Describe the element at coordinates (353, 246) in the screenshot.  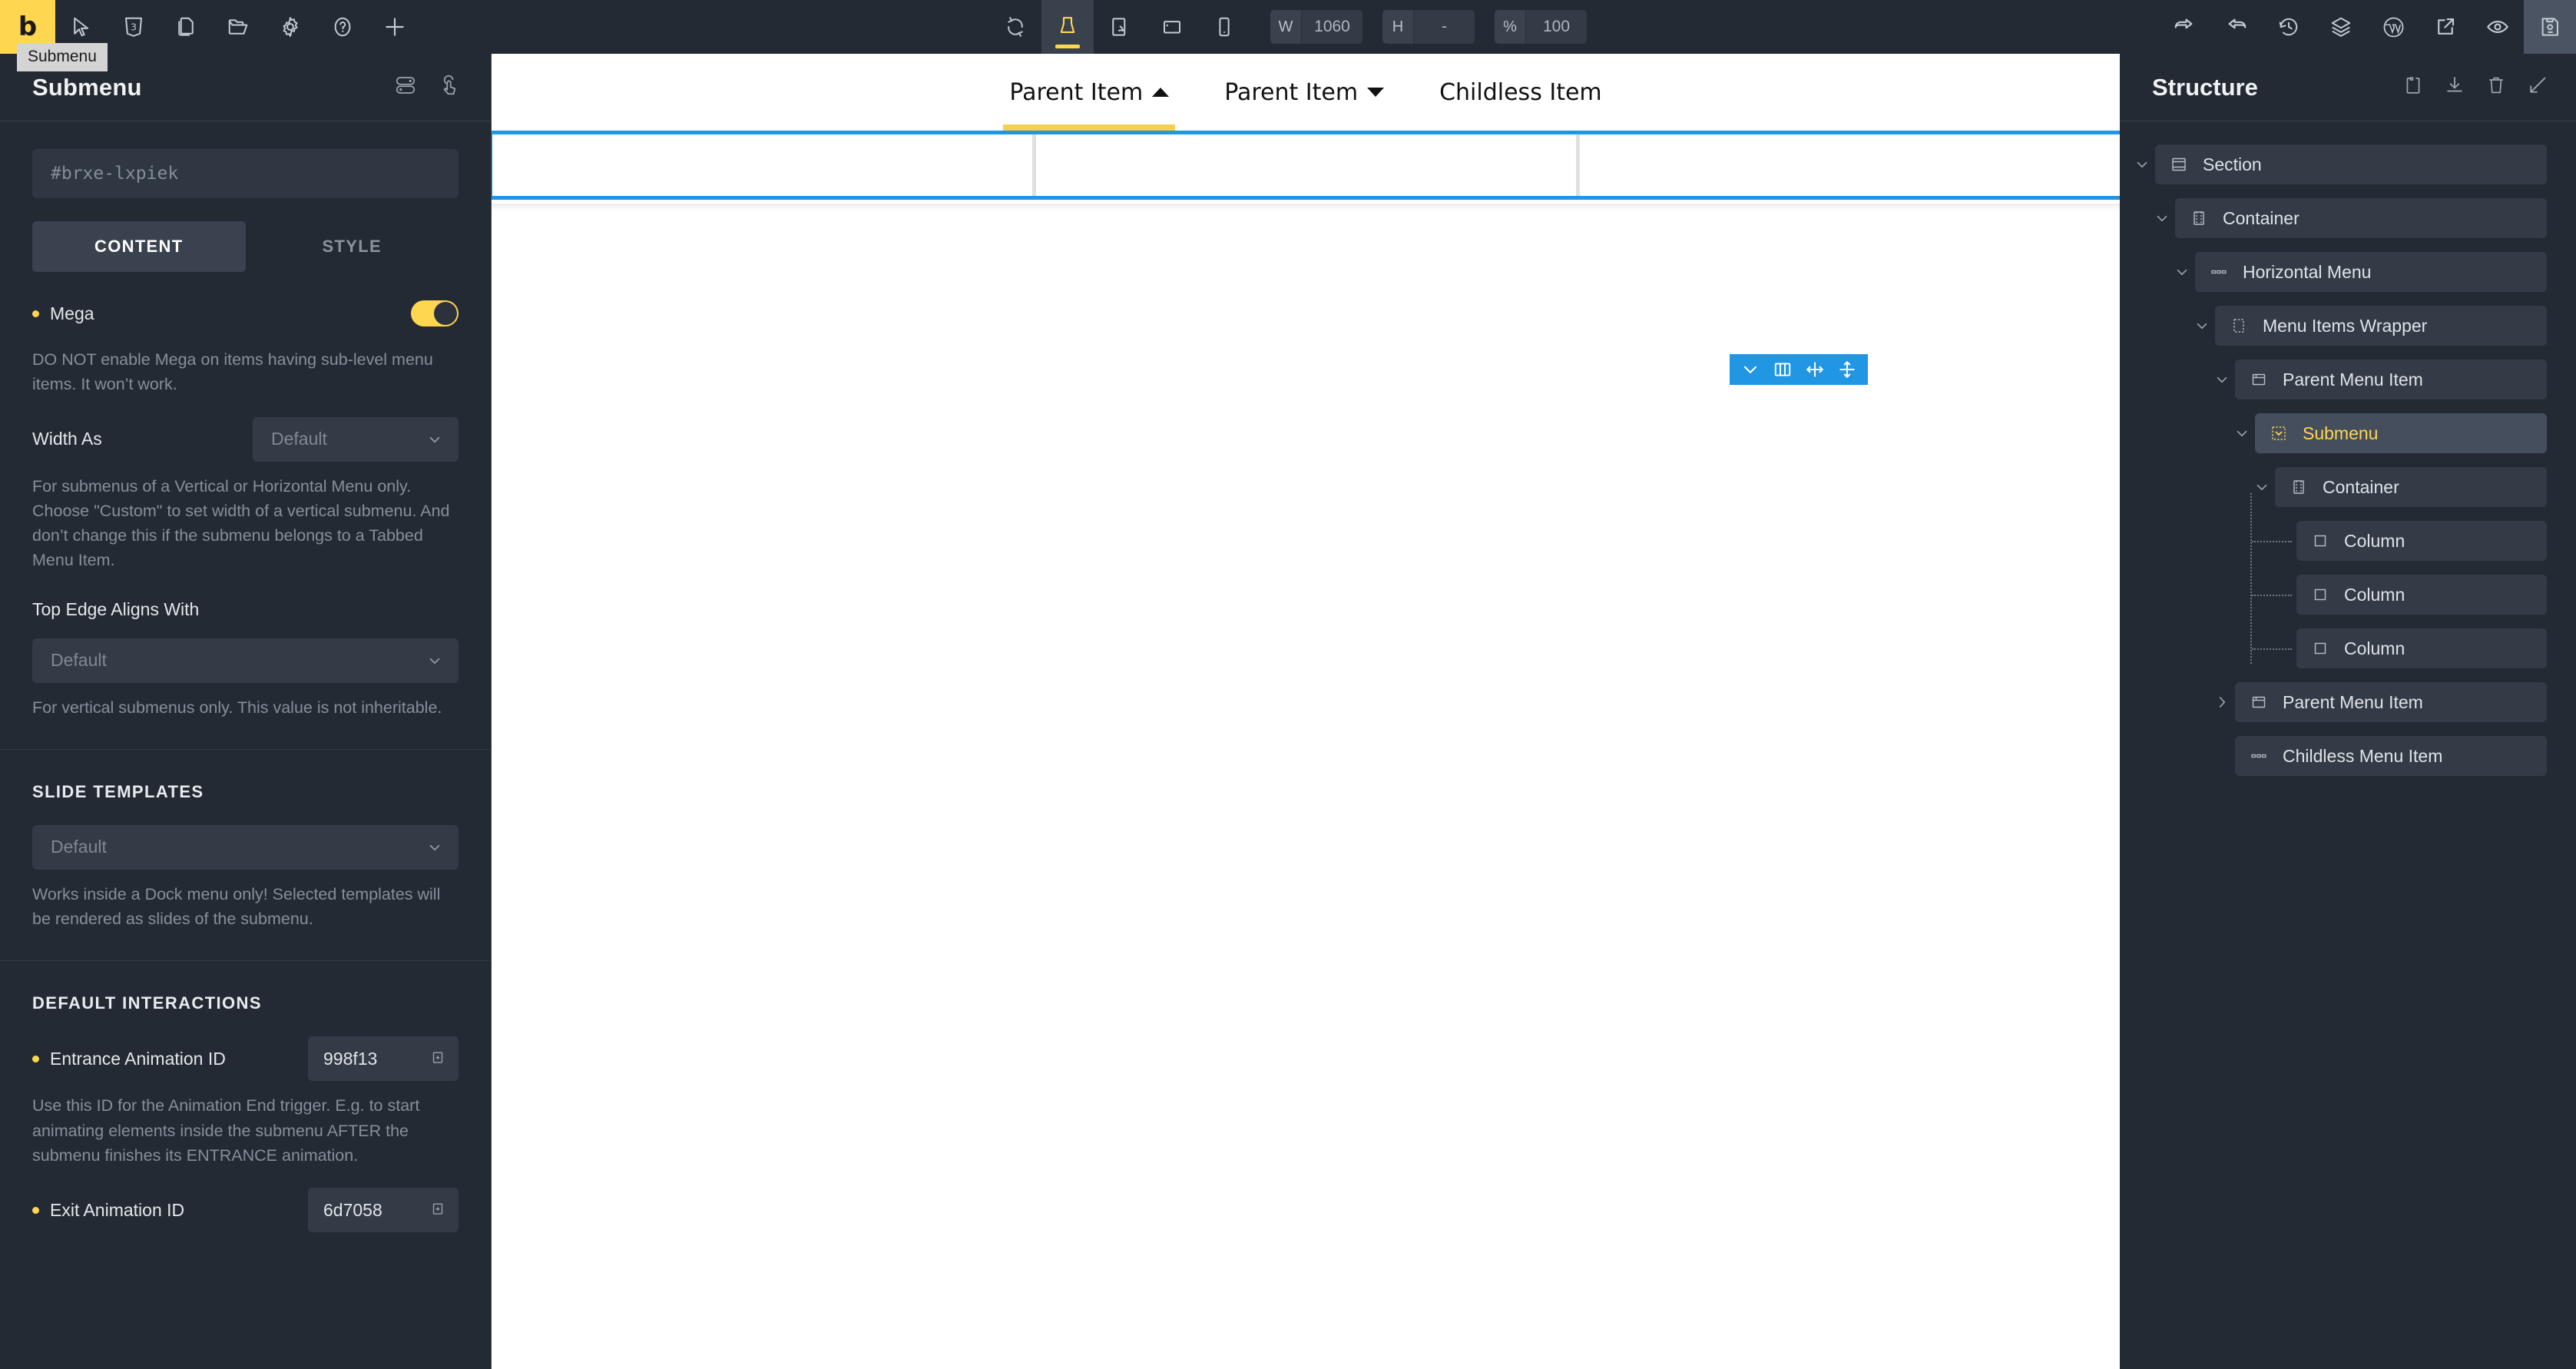
I see `tab-style: STYLE` at that location.